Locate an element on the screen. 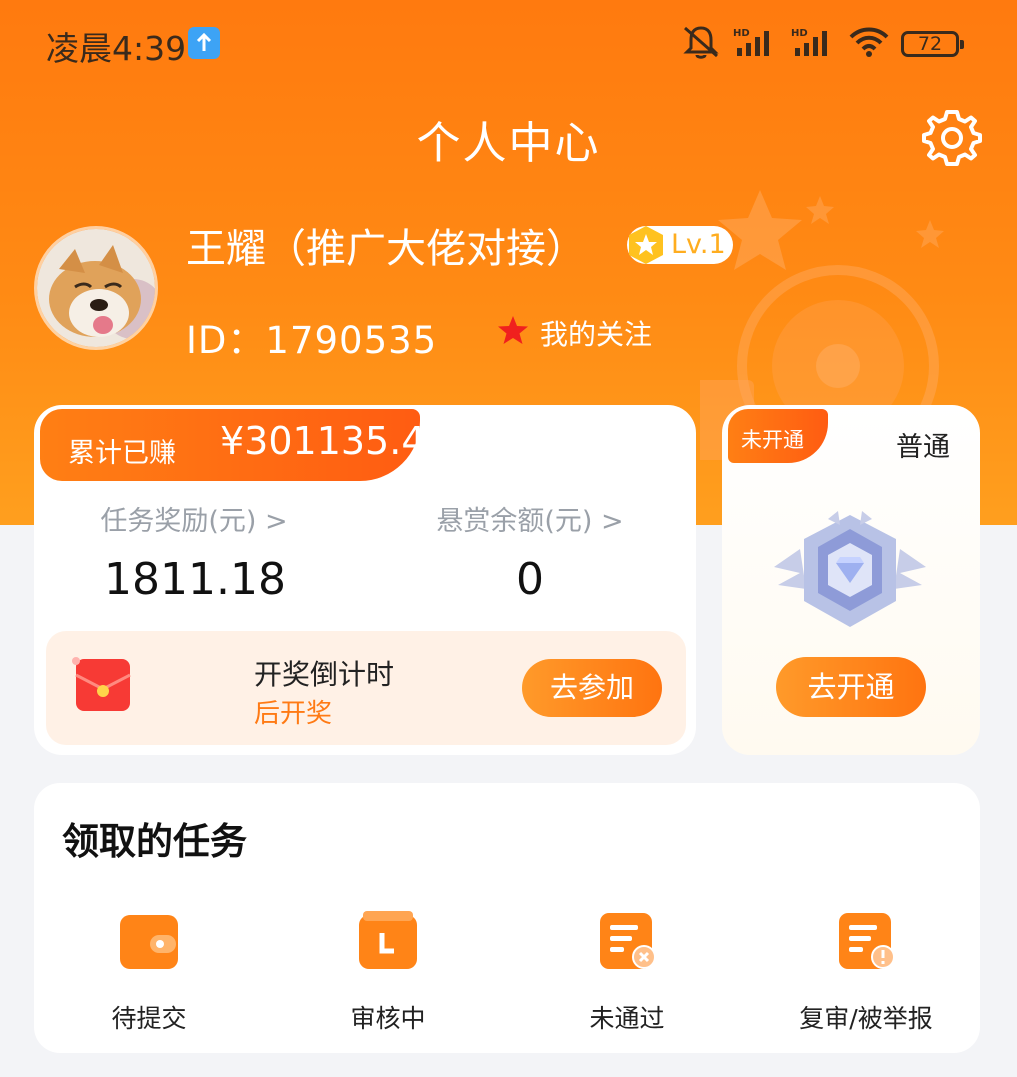 This screenshot has width=1017, height=1077. total-earned-label: 累计已赚 is located at coordinates (122, 453).